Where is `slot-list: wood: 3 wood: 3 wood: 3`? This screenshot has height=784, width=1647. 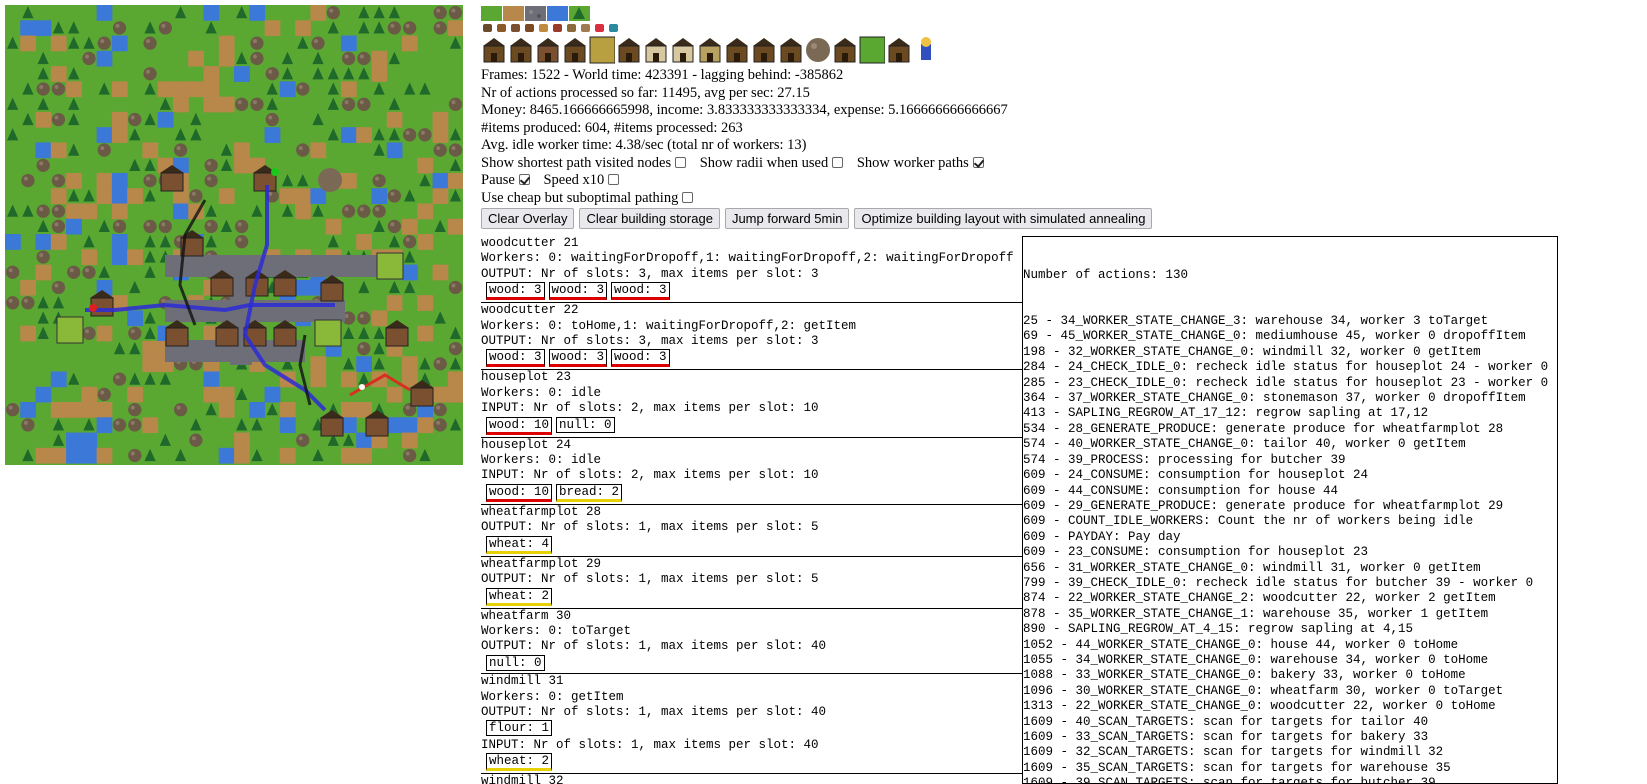 slot-list: wood: 3 wood: 3 wood: 3 is located at coordinates (751, 358).